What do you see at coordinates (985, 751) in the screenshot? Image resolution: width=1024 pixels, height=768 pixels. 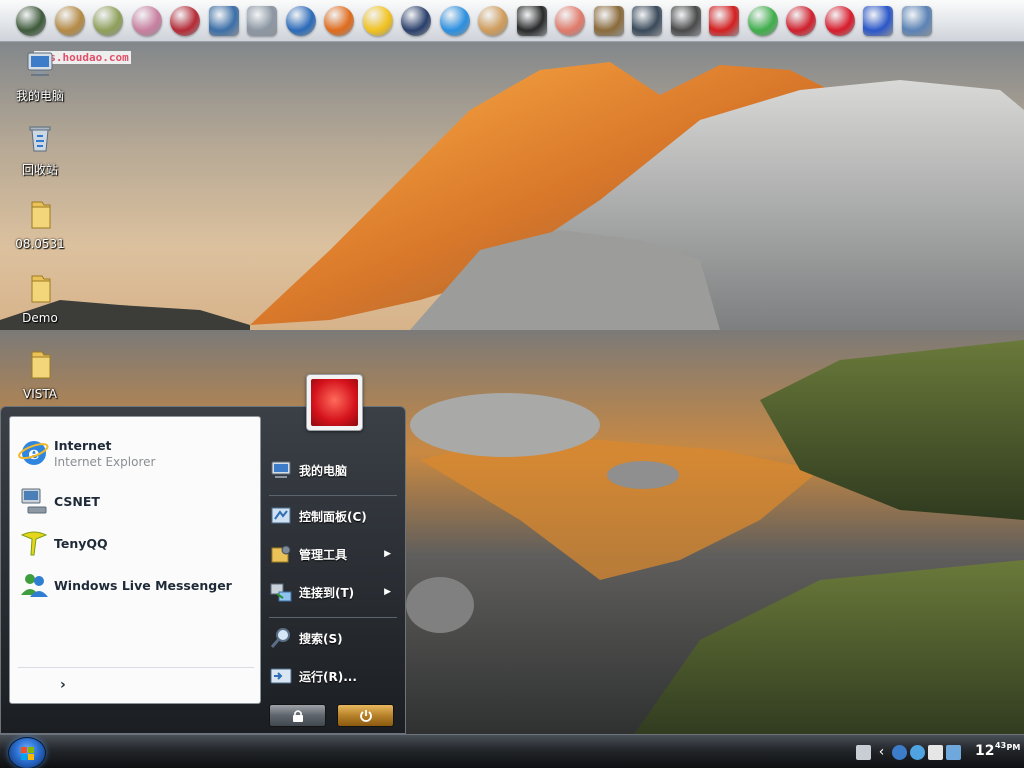 I see `clock-hour: 12` at bounding box center [985, 751].